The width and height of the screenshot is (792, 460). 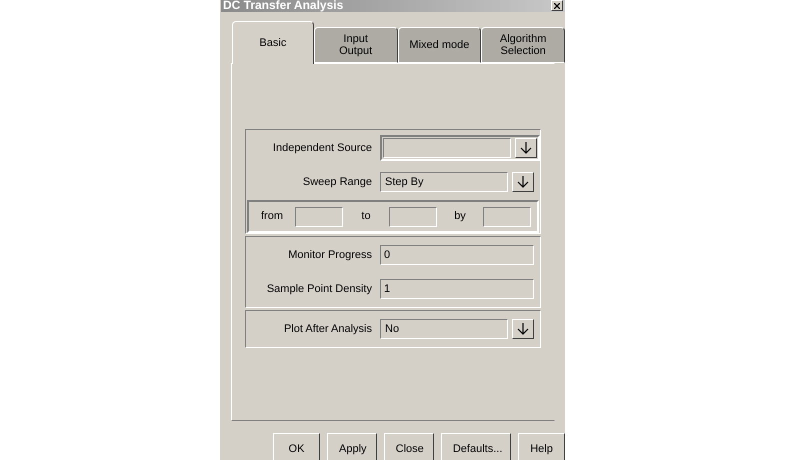 What do you see at coordinates (440, 45) in the screenshot?
I see `tab: Mixed mode` at bounding box center [440, 45].